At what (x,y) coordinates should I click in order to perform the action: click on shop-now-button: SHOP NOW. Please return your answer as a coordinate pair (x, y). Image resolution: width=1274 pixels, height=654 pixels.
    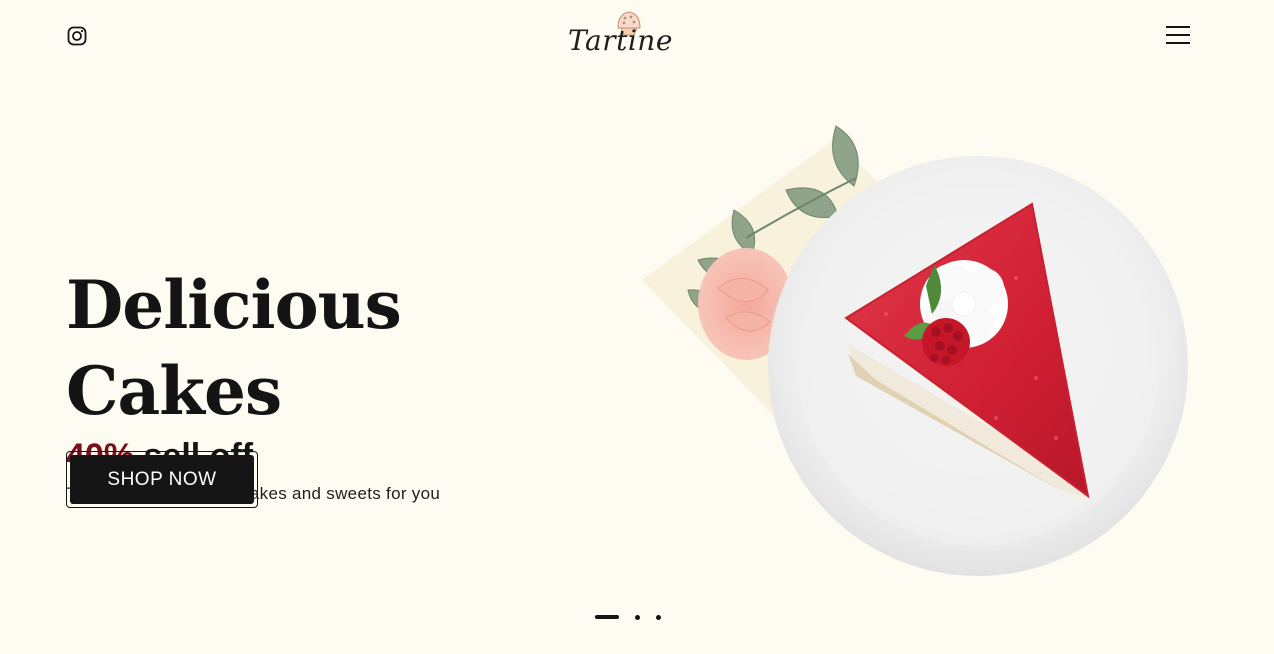
    Looking at the image, I should click on (162, 479).